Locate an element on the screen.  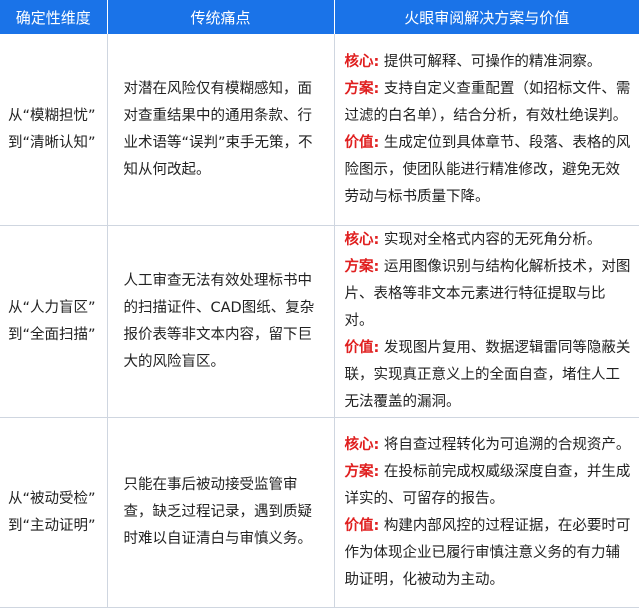
dimension-cell: 从“被动受检” 到“主动证明” is located at coordinates (54, 512).